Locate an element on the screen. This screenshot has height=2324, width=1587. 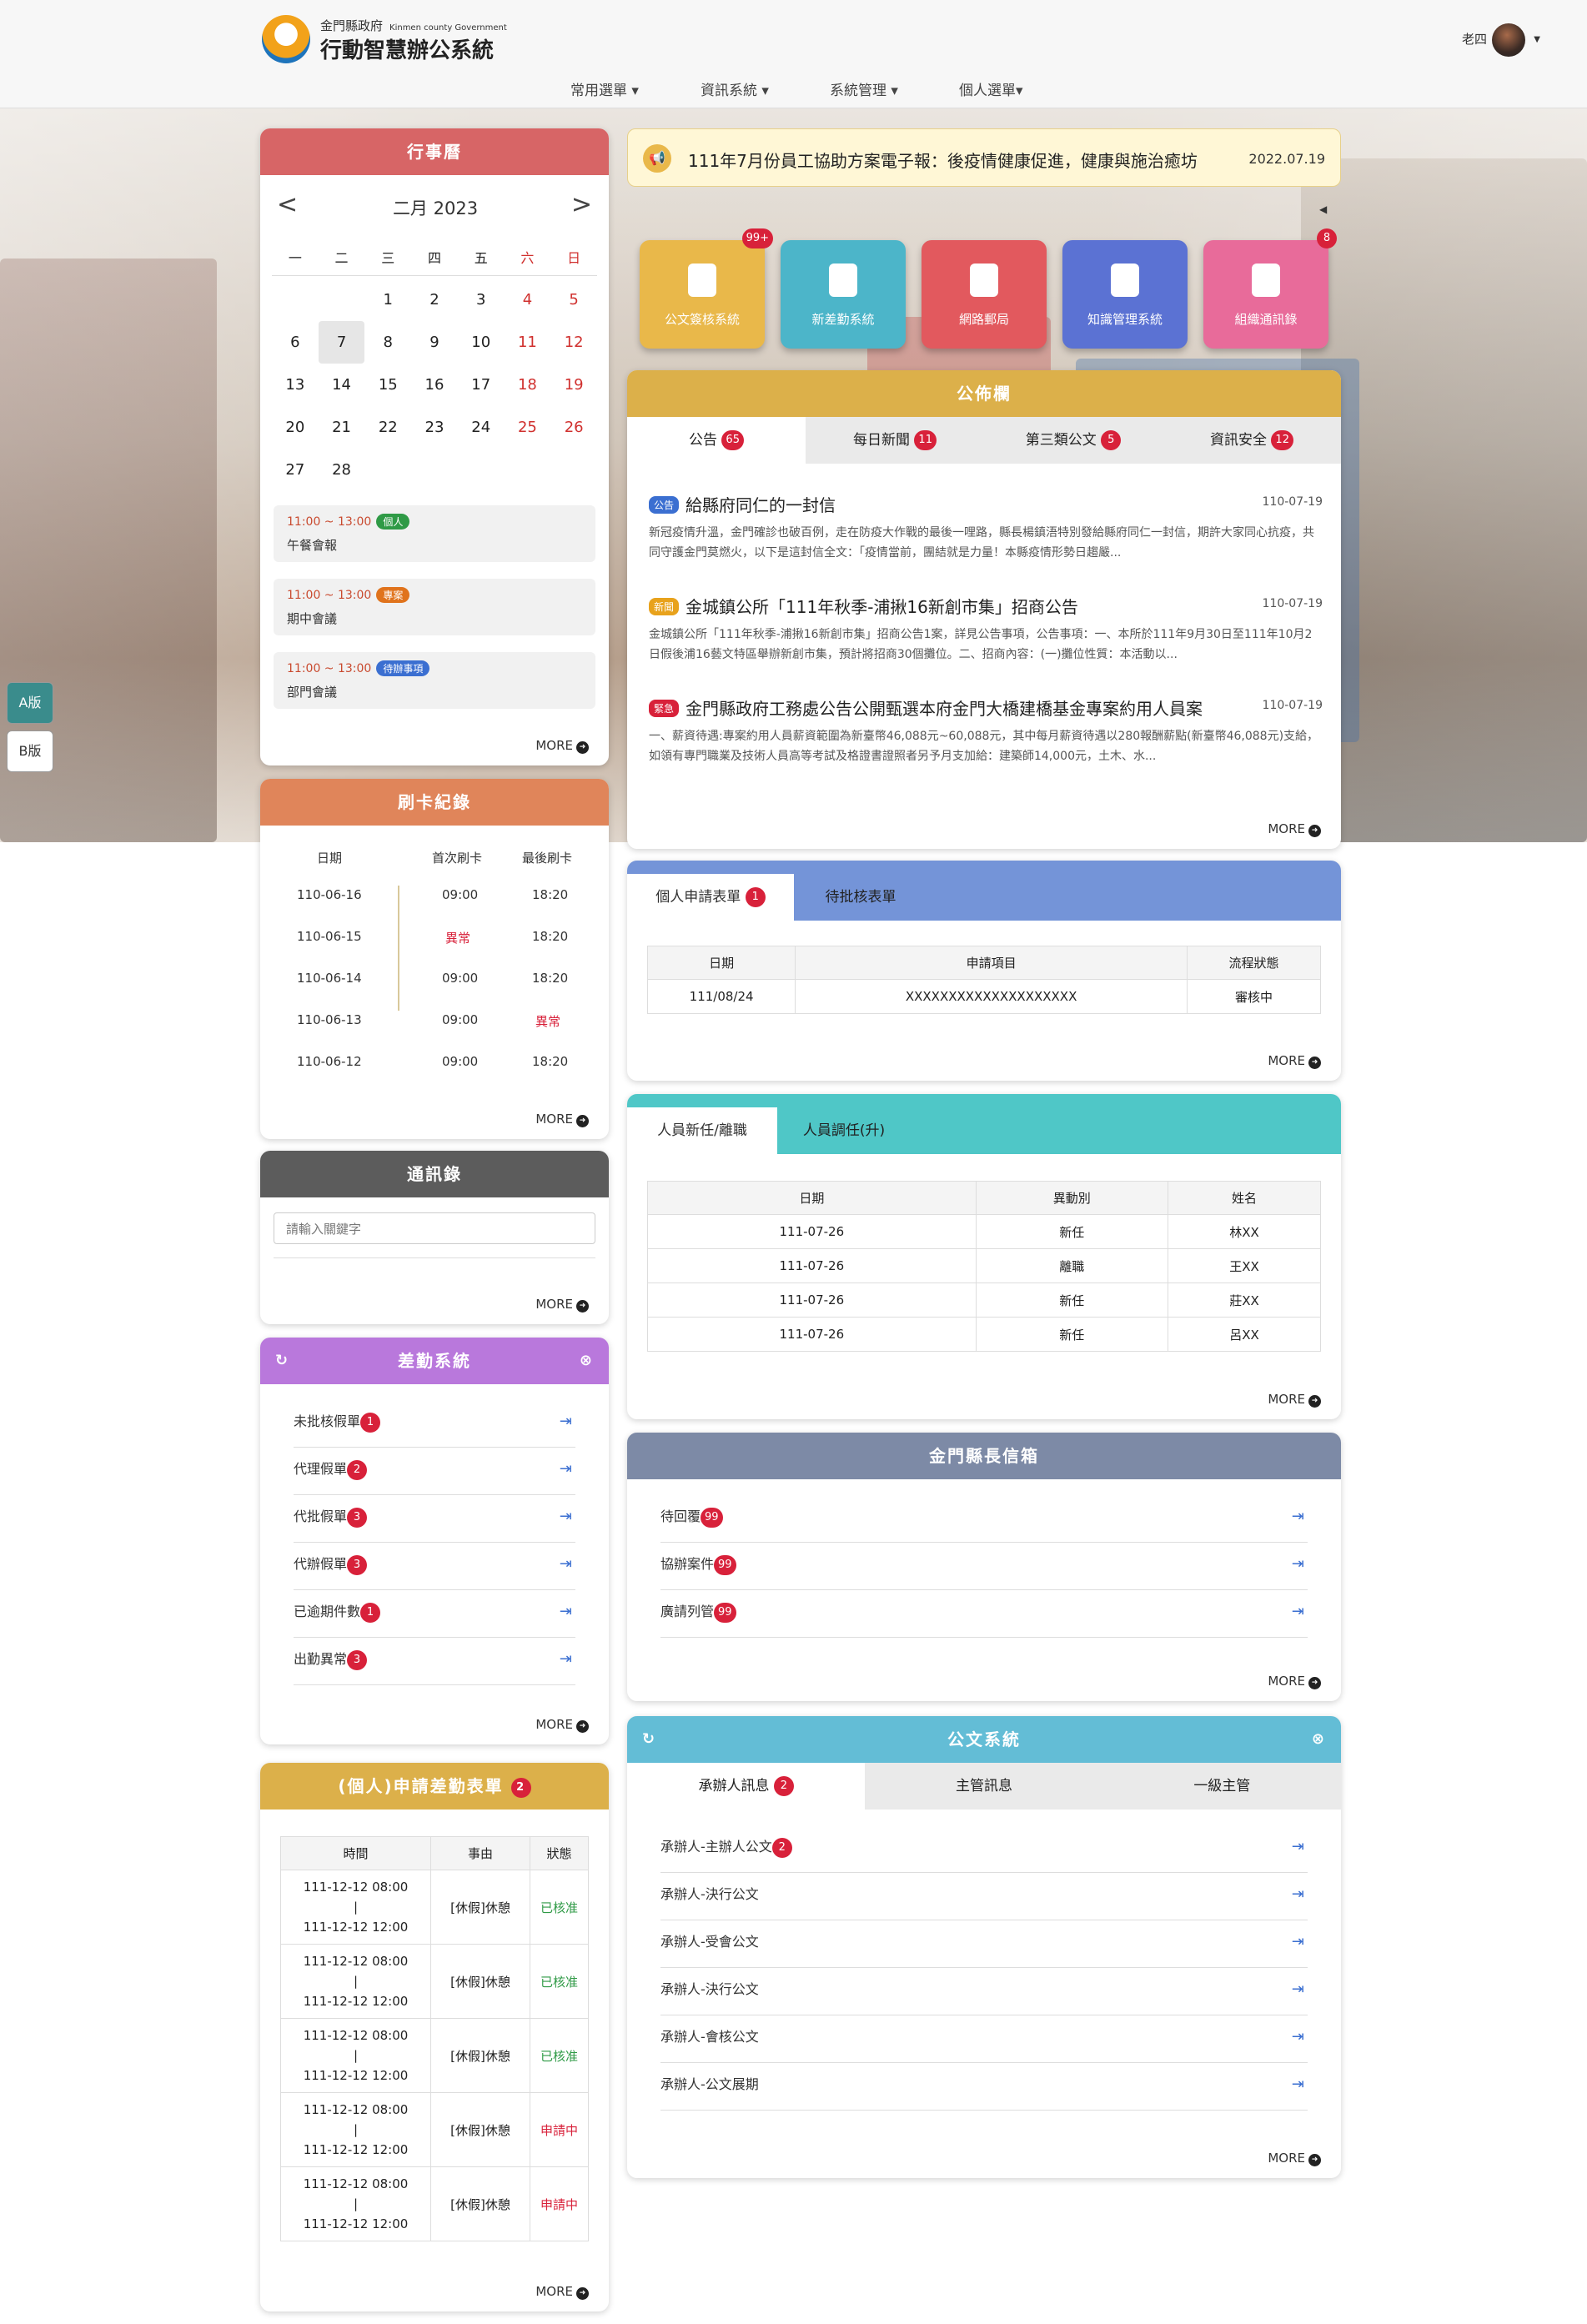
tab-third-class: 第三類公文 5 is located at coordinates (1073, 440).